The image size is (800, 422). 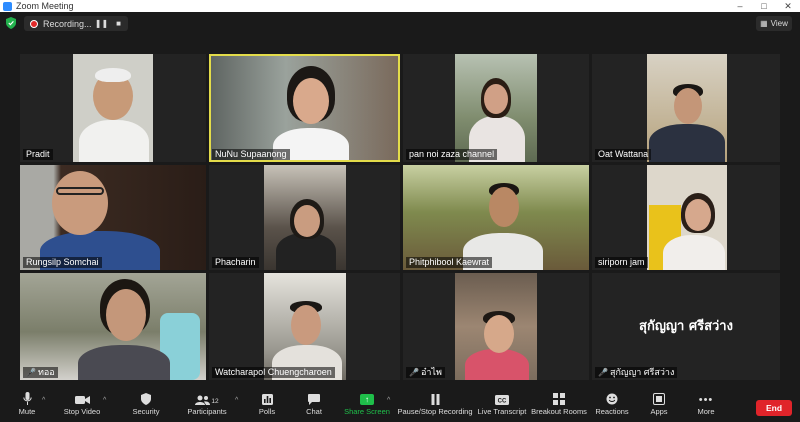 I want to click on participants-count: 12, so click(x=215, y=401).